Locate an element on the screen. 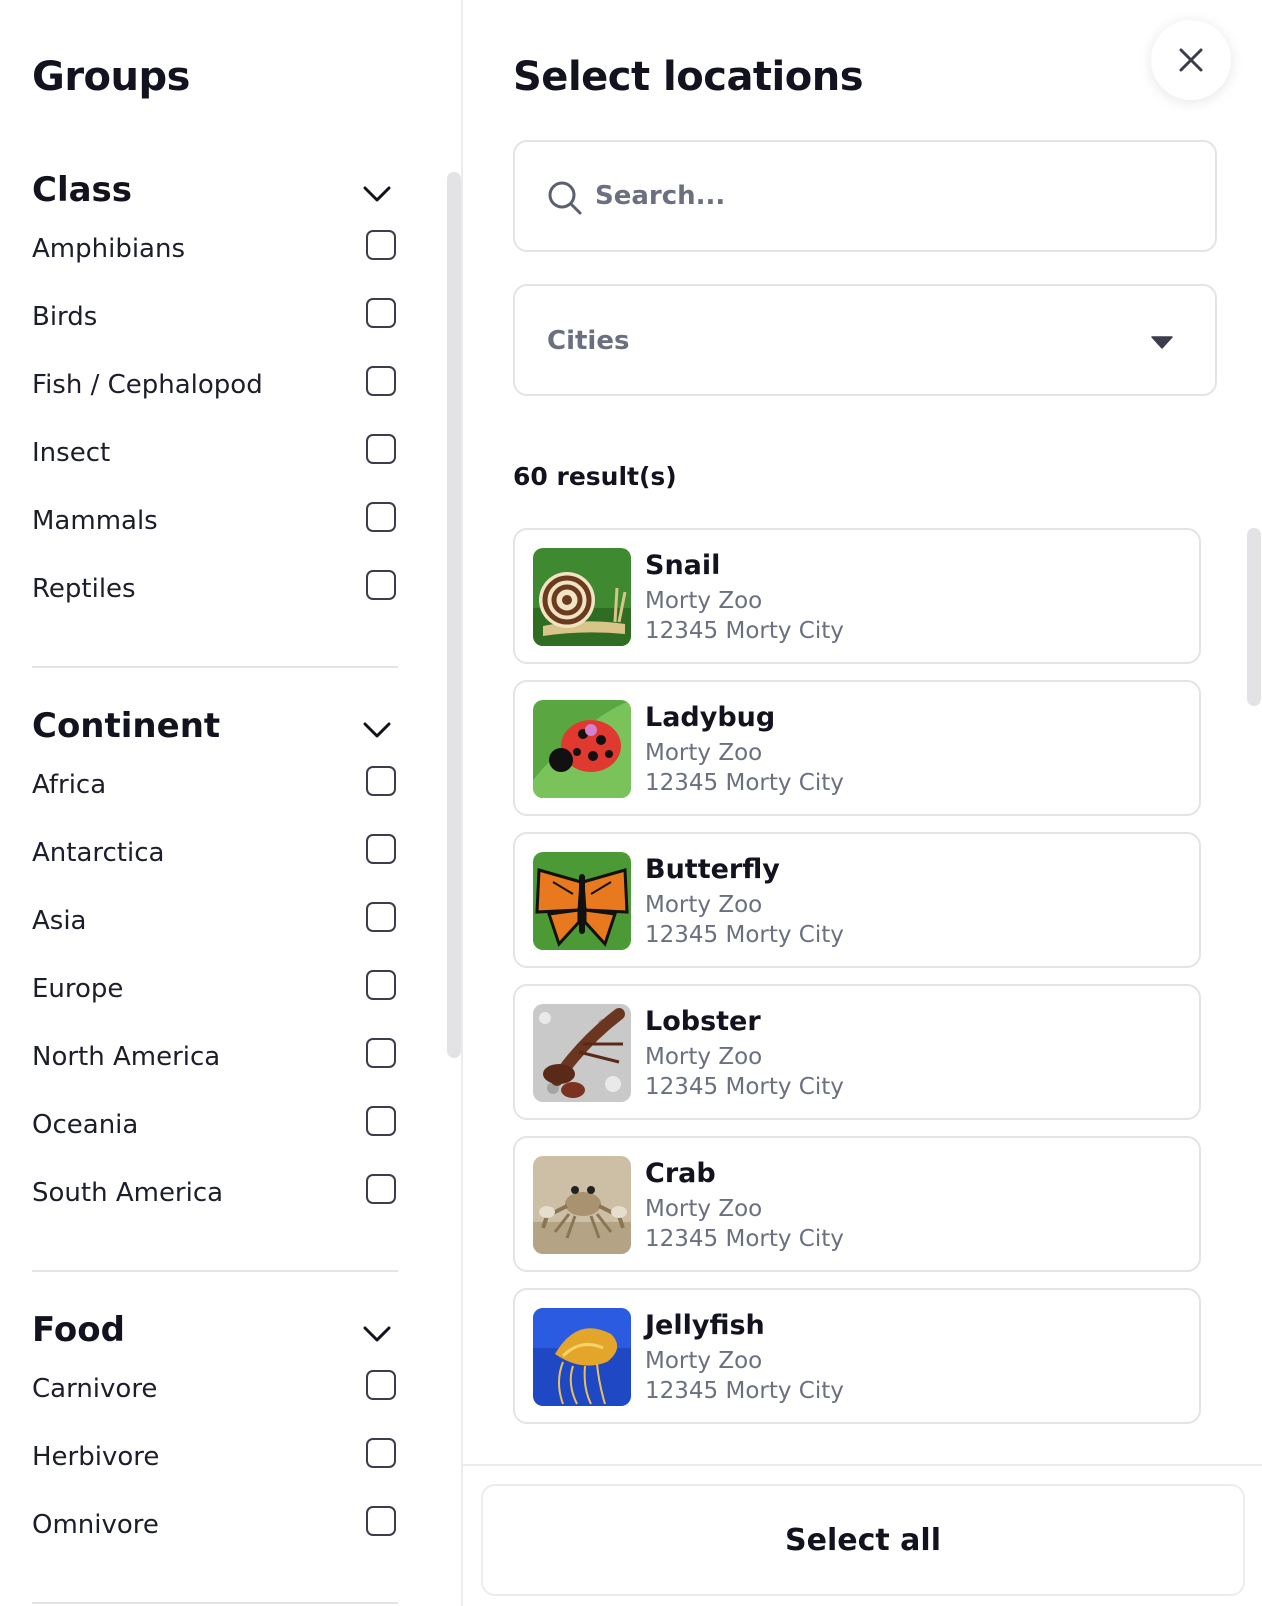 This screenshot has height=1606, width=1262. filter-option-asia: Asia is located at coordinates (215, 936).